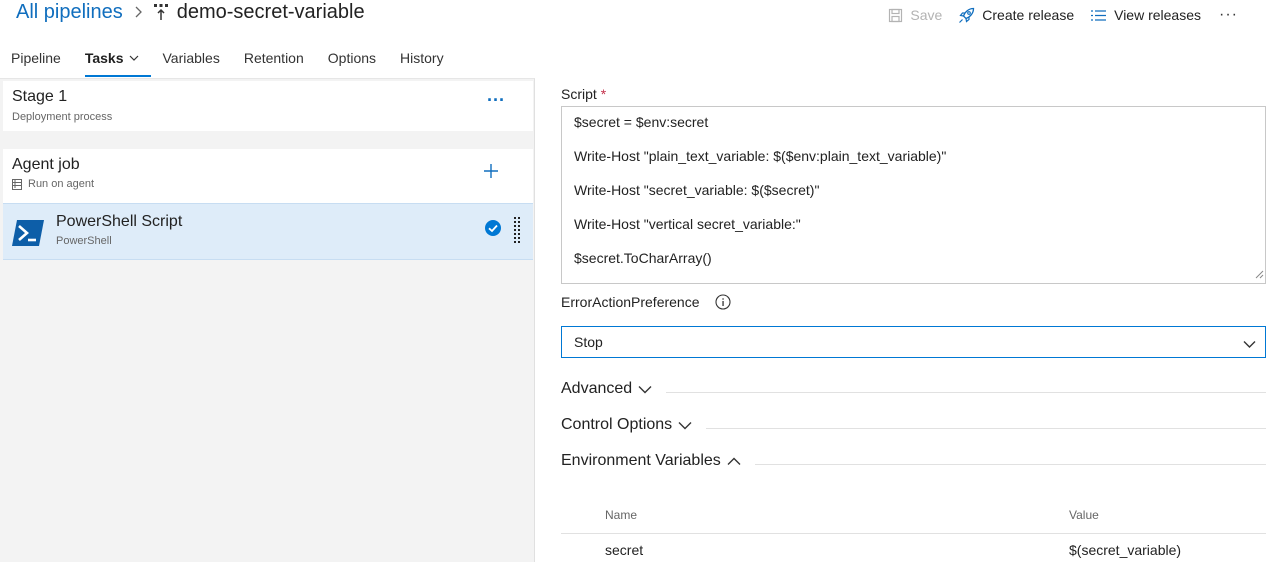 This screenshot has width=1268, height=562. Describe the element at coordinates (643, 258) in the screenshot. I see `script-line: $secret.ToCharArray()` at that location.